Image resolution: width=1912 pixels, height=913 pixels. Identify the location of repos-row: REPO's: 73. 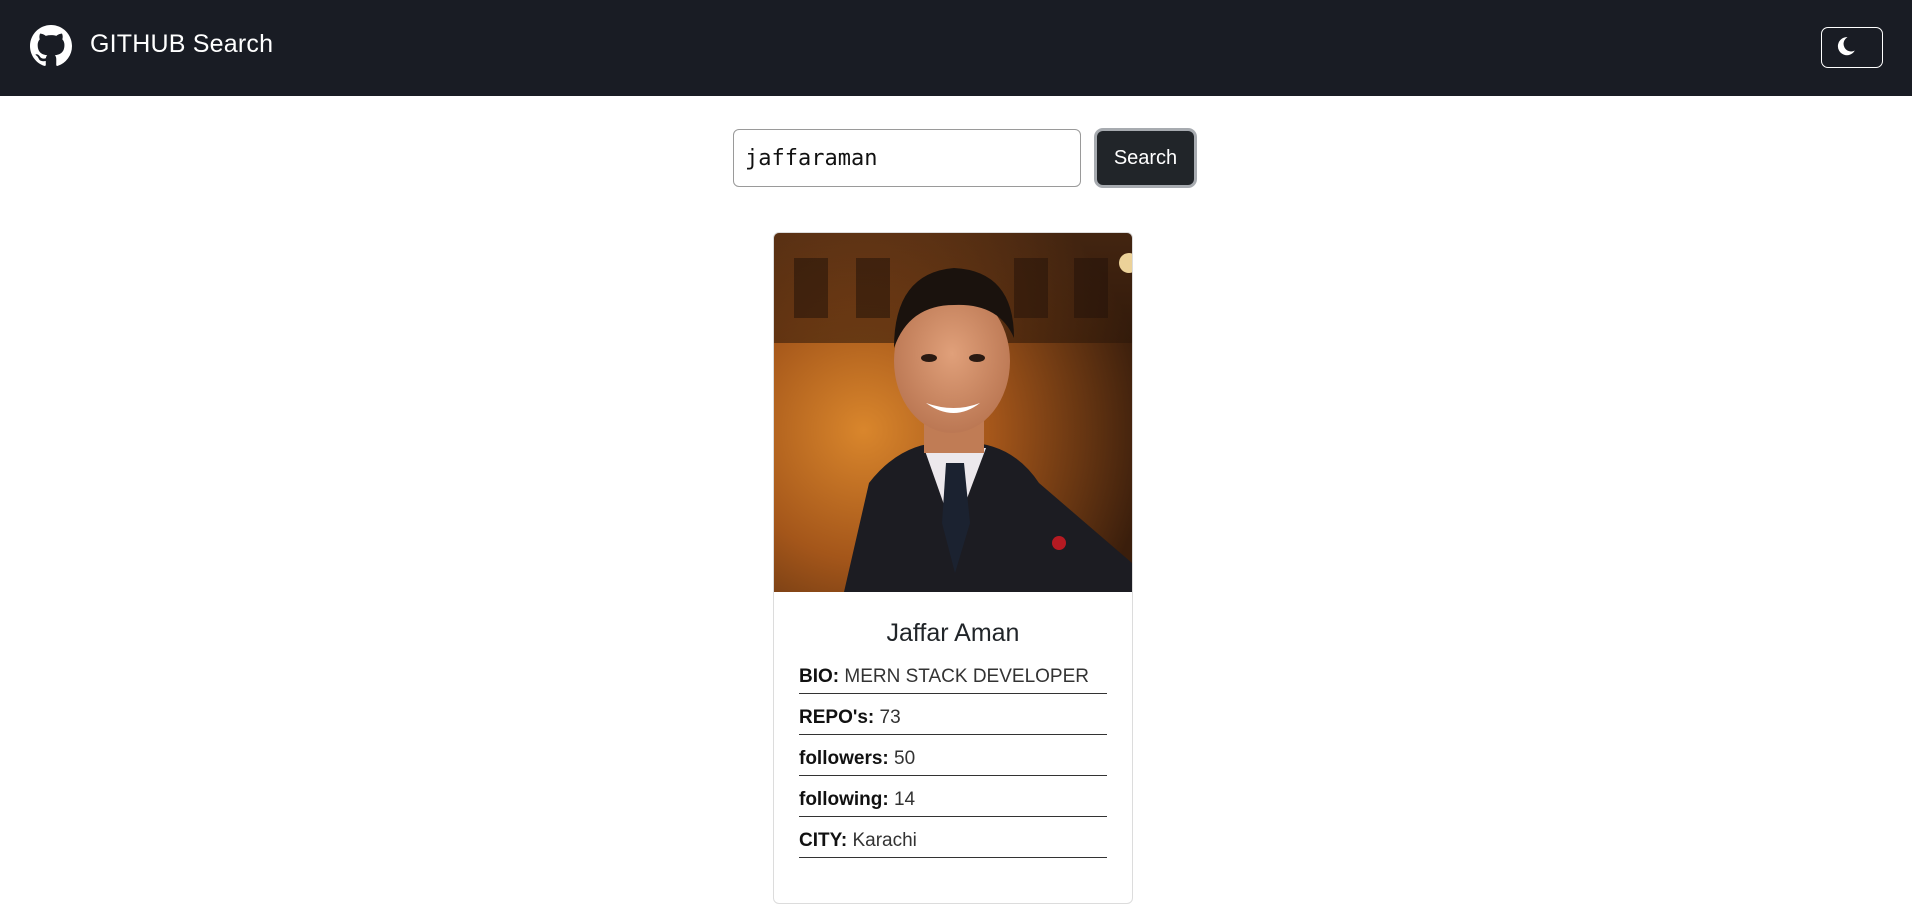
(953, 720).